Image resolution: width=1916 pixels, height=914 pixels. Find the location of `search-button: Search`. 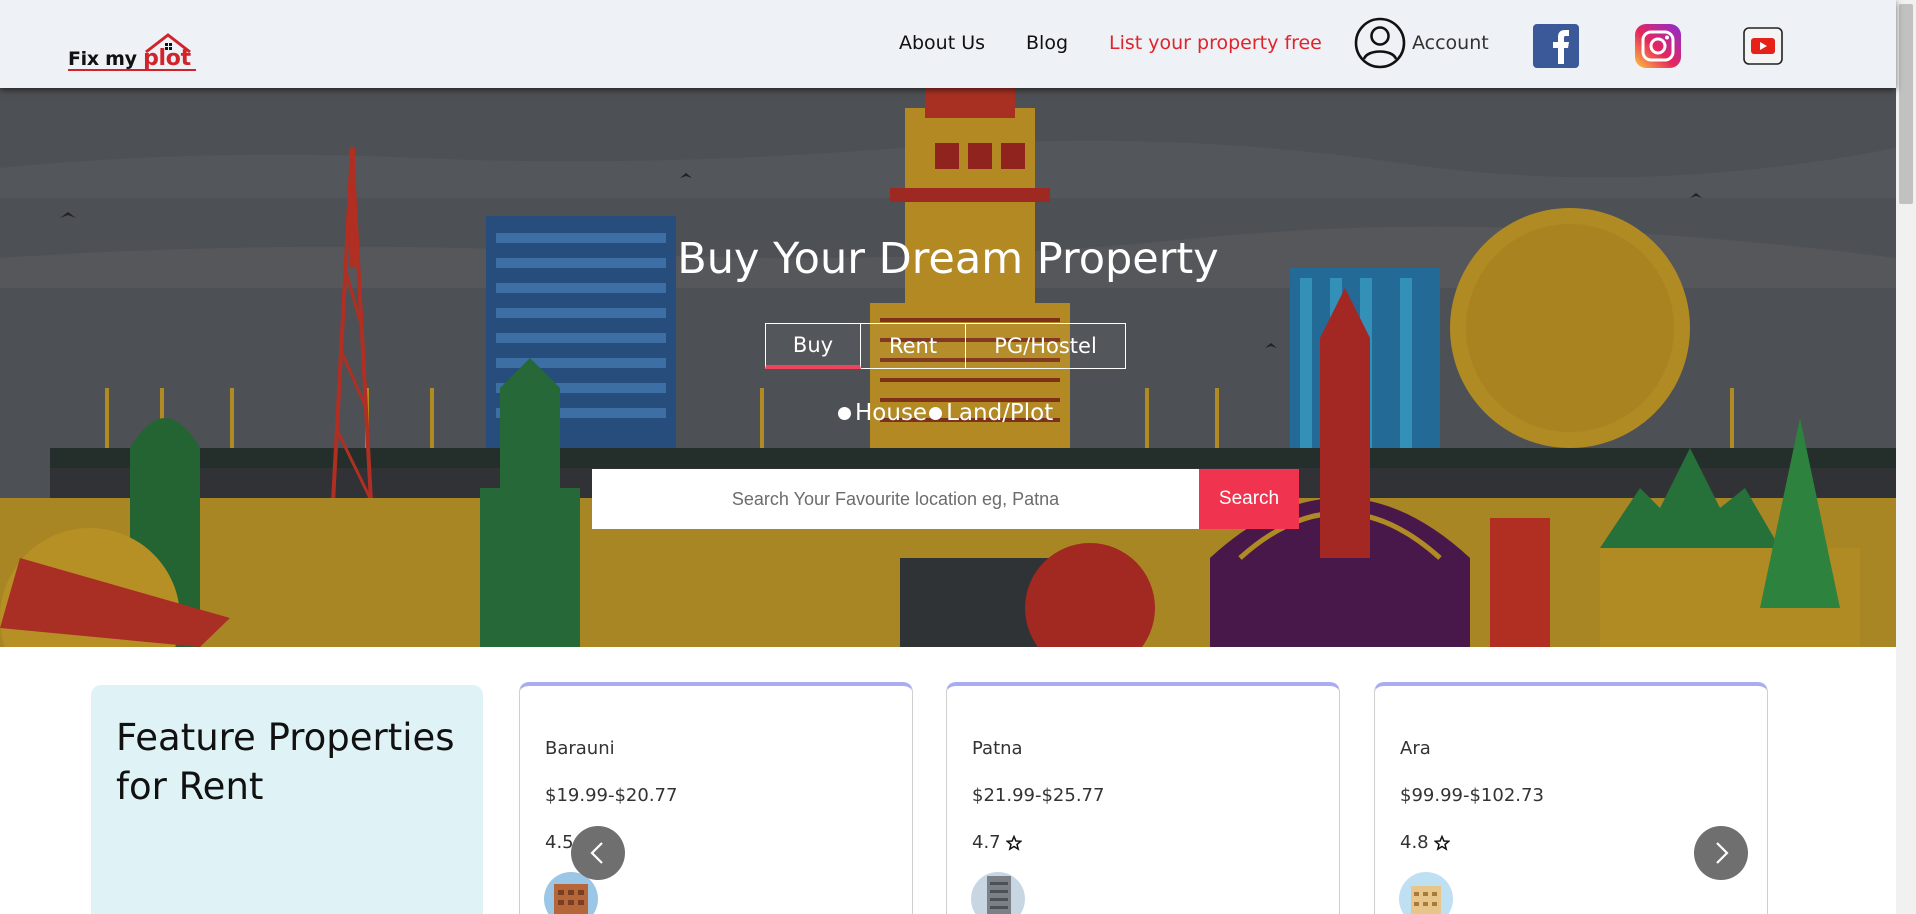

search-button: Search is located at coordinates (1249, 499).